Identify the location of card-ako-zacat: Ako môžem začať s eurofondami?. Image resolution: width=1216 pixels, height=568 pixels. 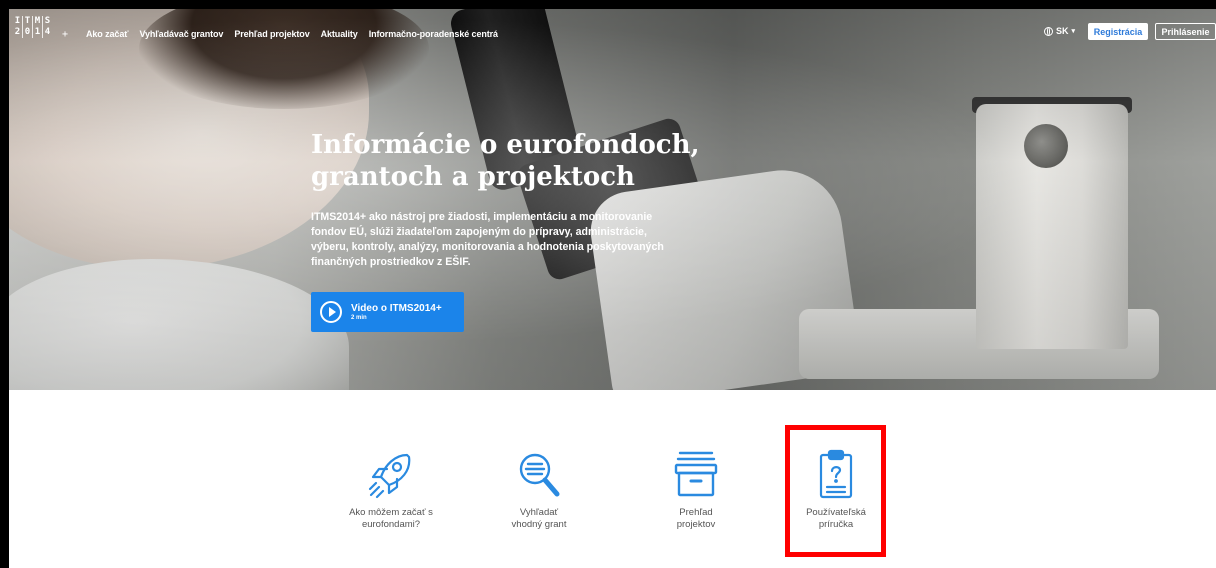
(391, 490).